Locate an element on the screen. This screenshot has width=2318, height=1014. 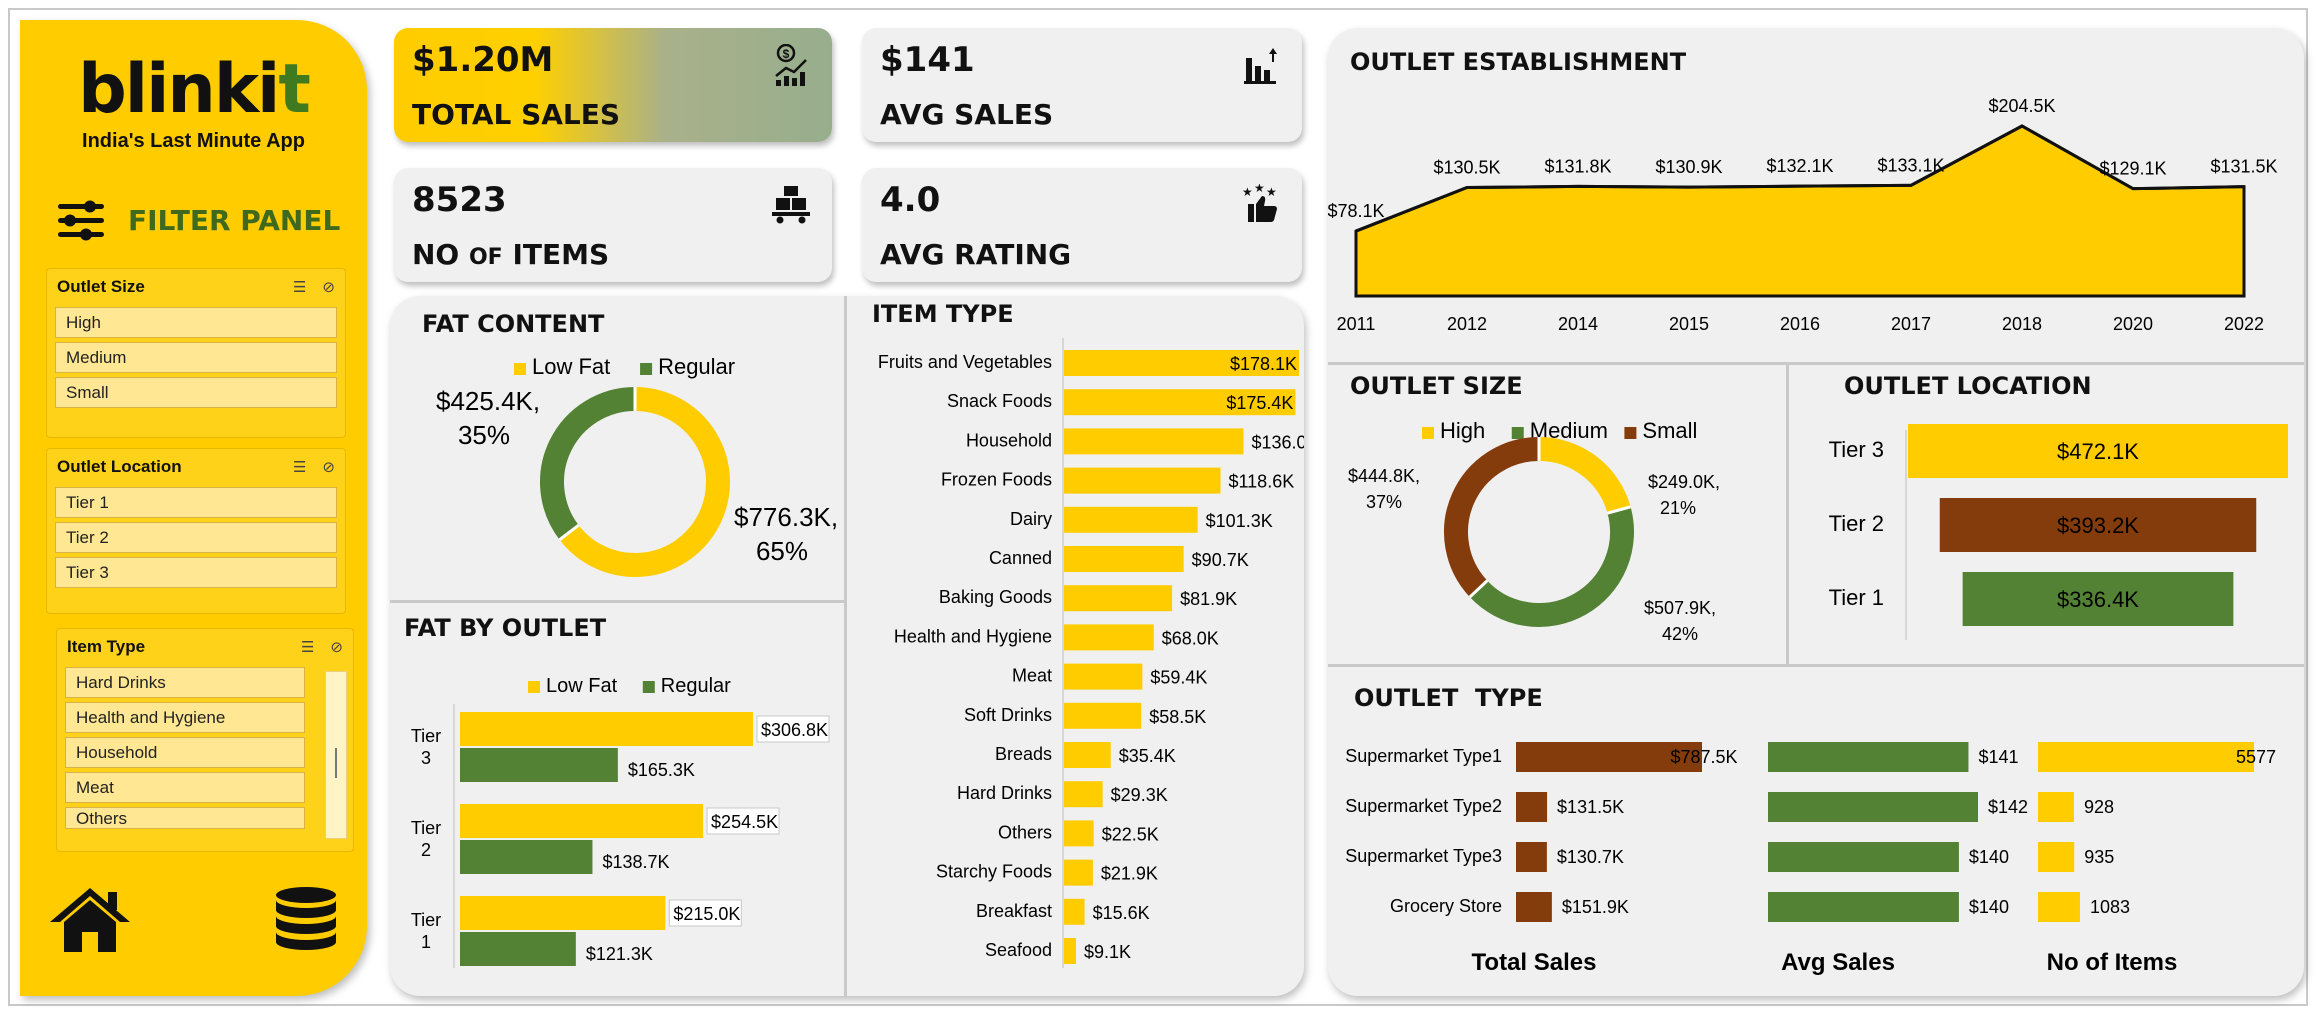
slicer-item: Tier 3 is located at coordinates (196, 572).